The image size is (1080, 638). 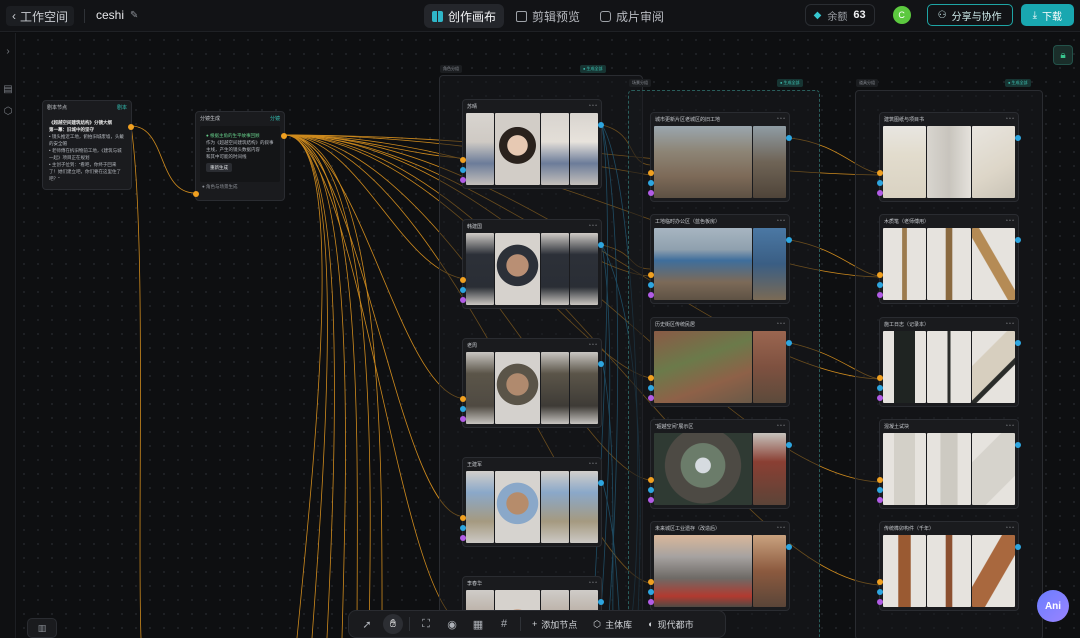 I want to click on library-button: ⬡ 主体库, so click(x=612, y=624).